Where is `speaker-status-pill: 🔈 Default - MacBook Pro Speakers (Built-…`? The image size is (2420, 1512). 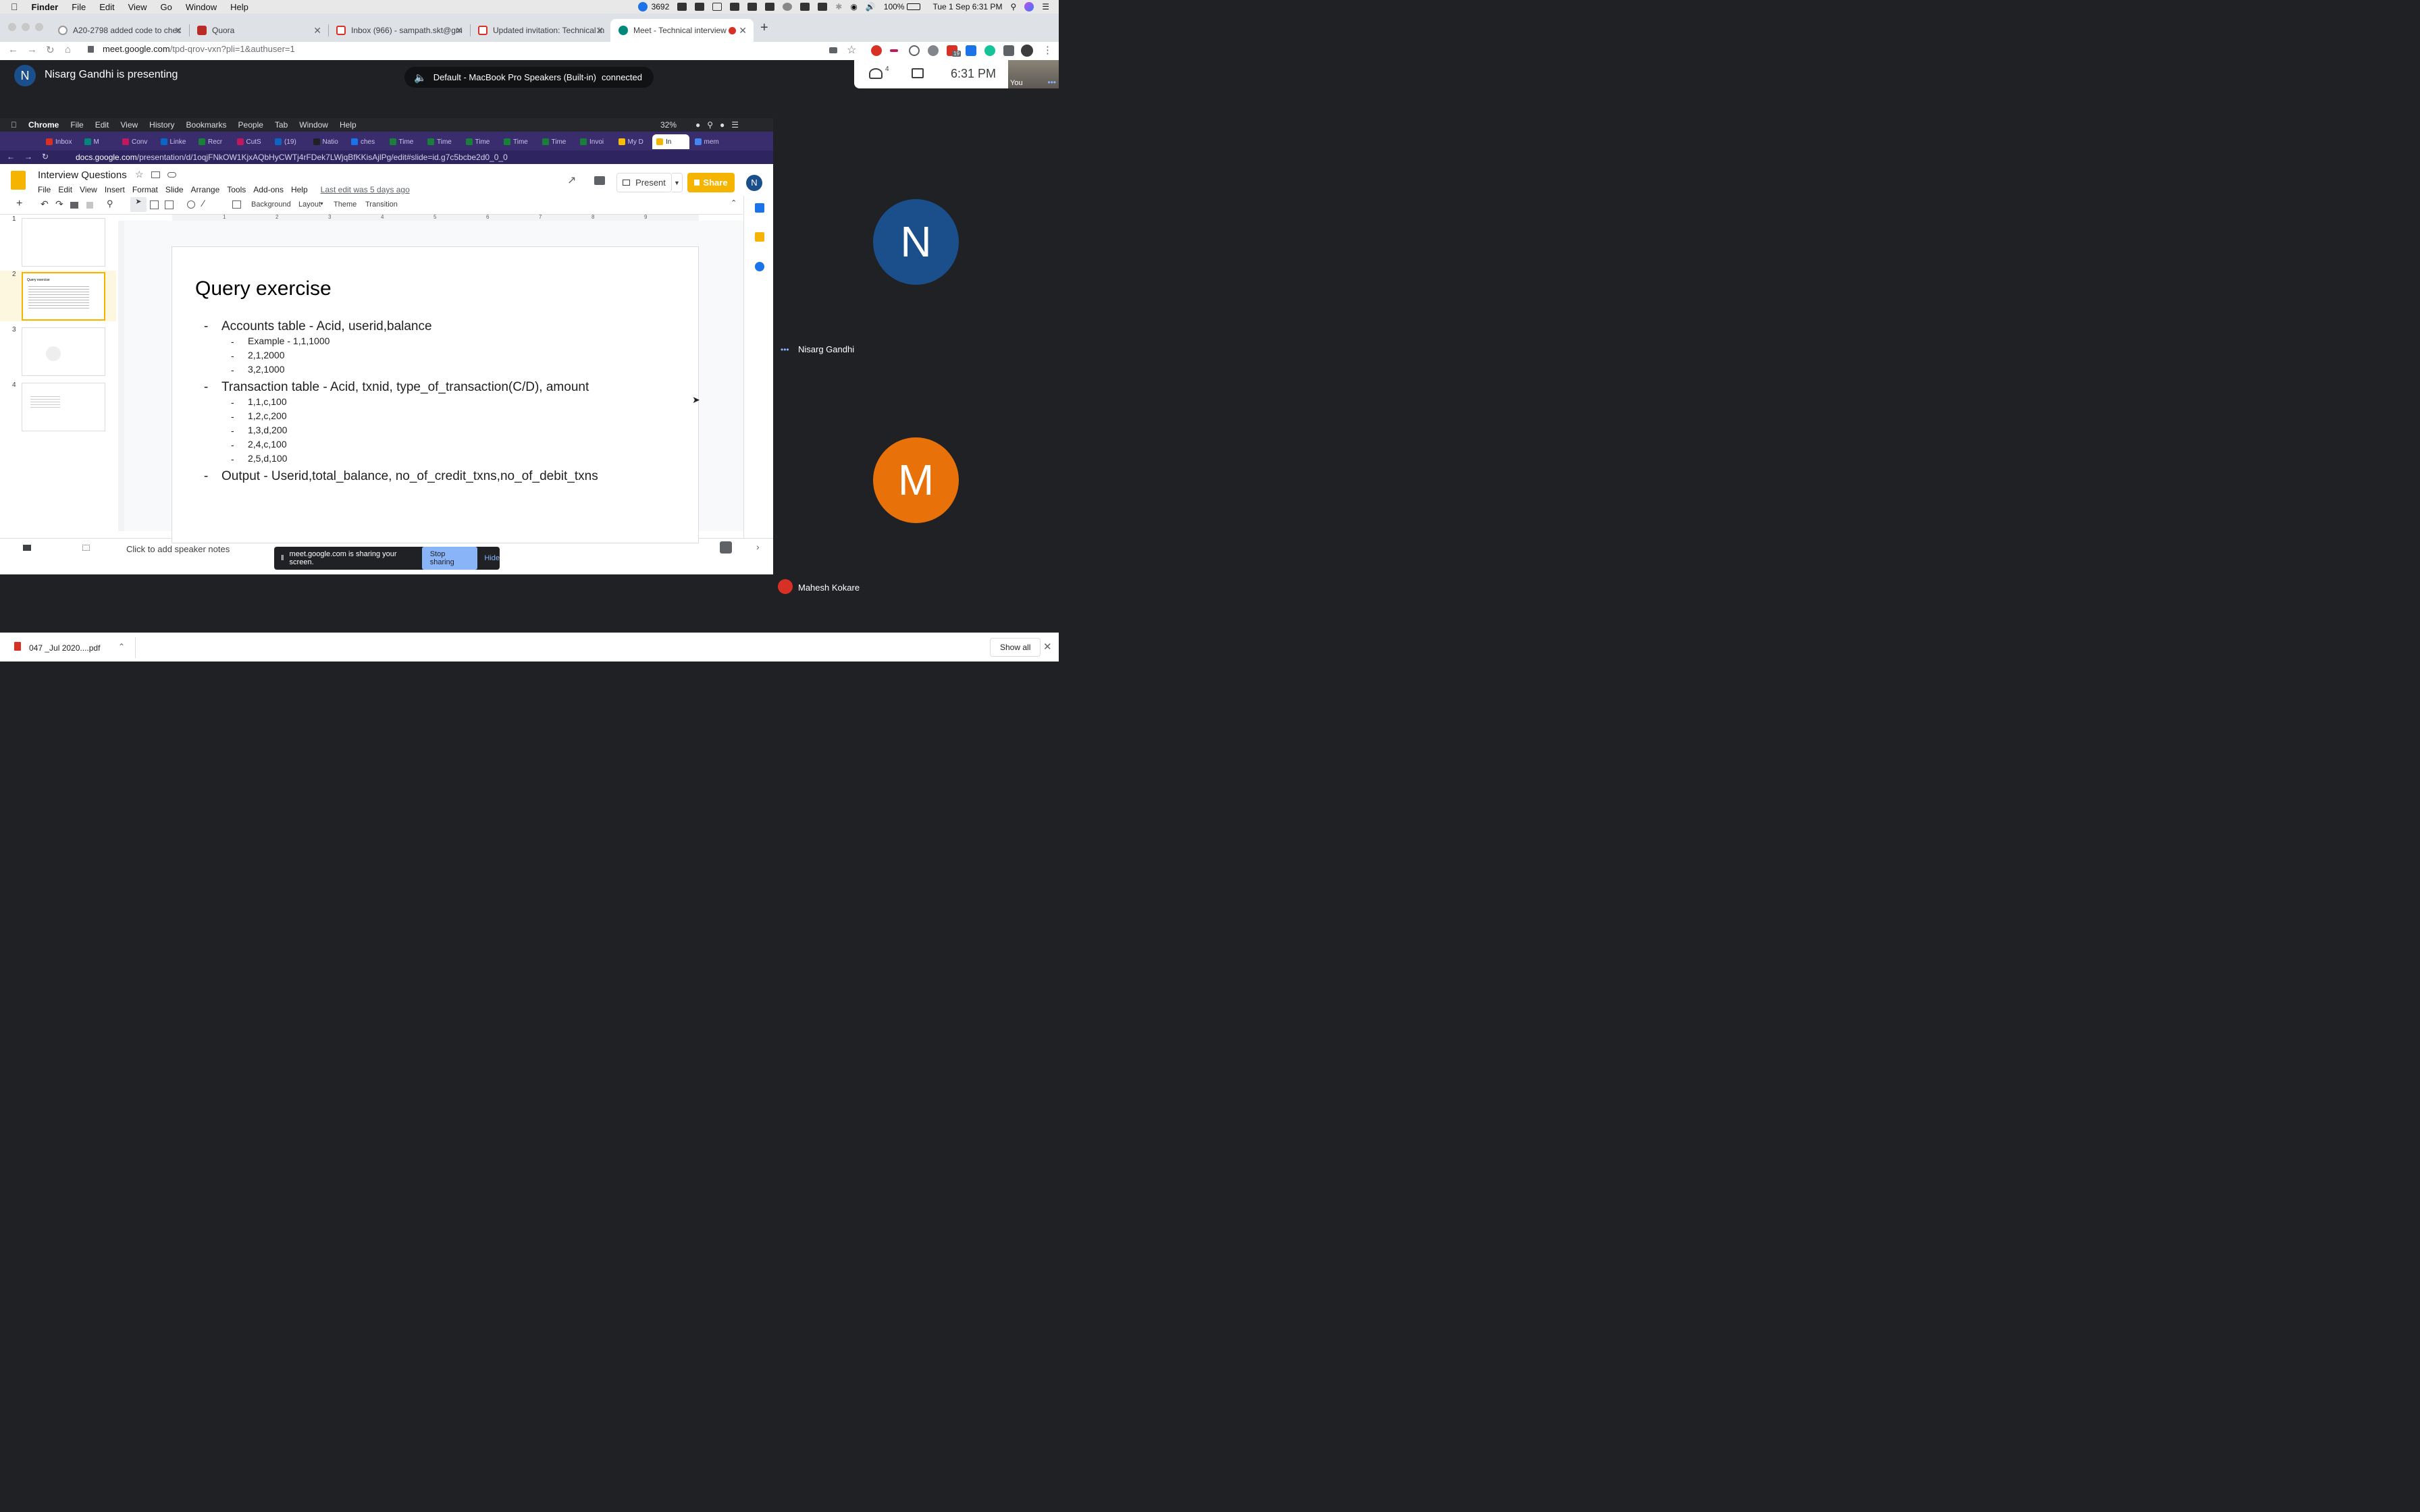
speaker-status-pill: 🔈 Default - MacBook Pro Speakers (Built-… is located at coordinates (529, 77).